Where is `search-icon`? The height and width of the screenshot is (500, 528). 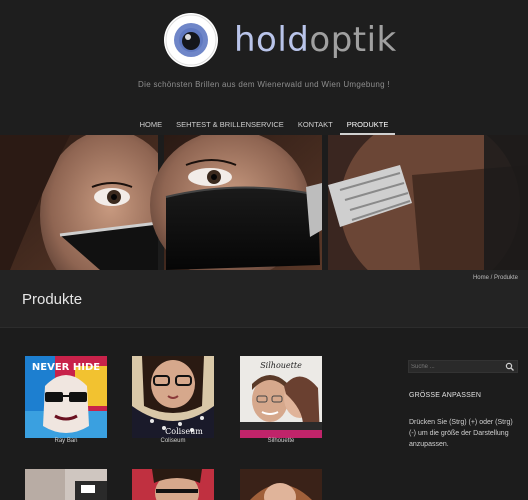 search-icon is located at coordinates (510, 367).